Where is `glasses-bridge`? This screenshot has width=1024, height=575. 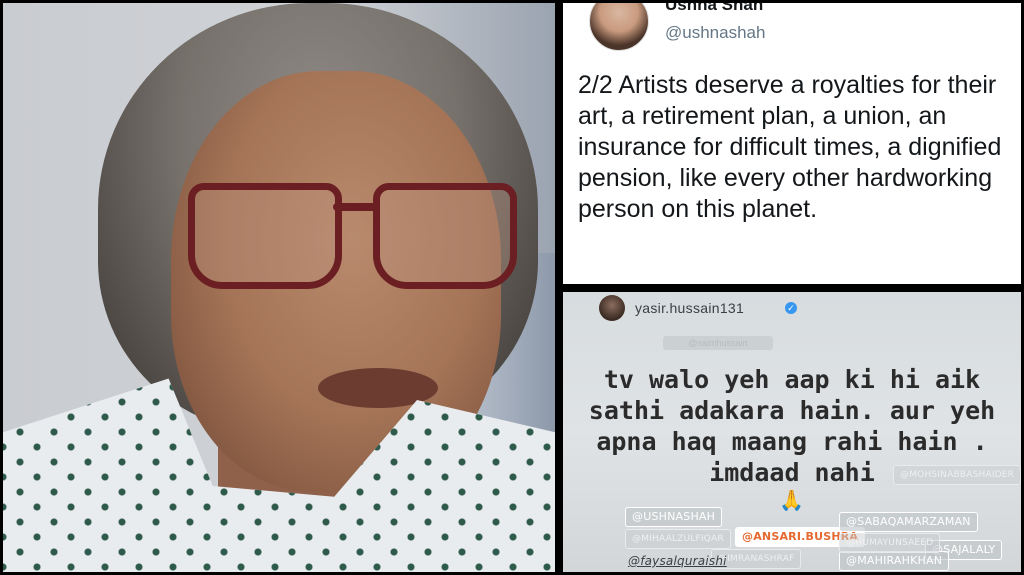 glasses-bridge is located at coordinates (355, 207).